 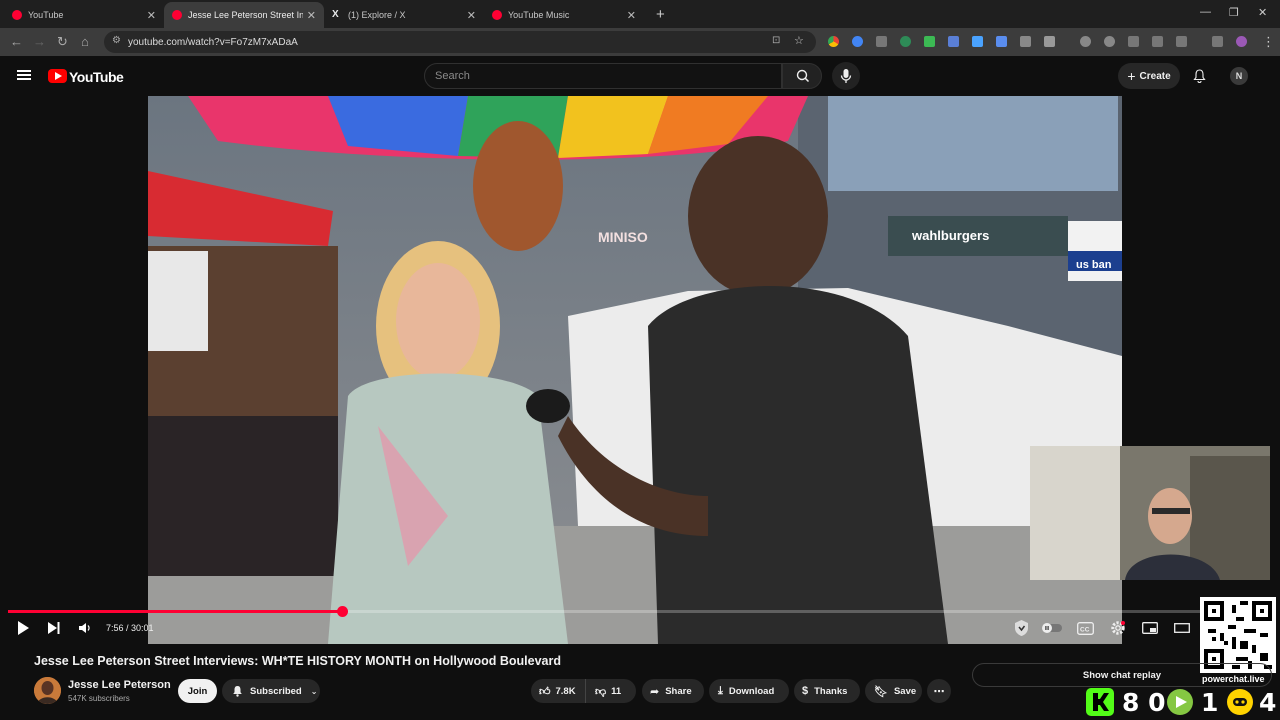 I want to click on thanks-button: $ Thanks, so click(x=827, y=691).